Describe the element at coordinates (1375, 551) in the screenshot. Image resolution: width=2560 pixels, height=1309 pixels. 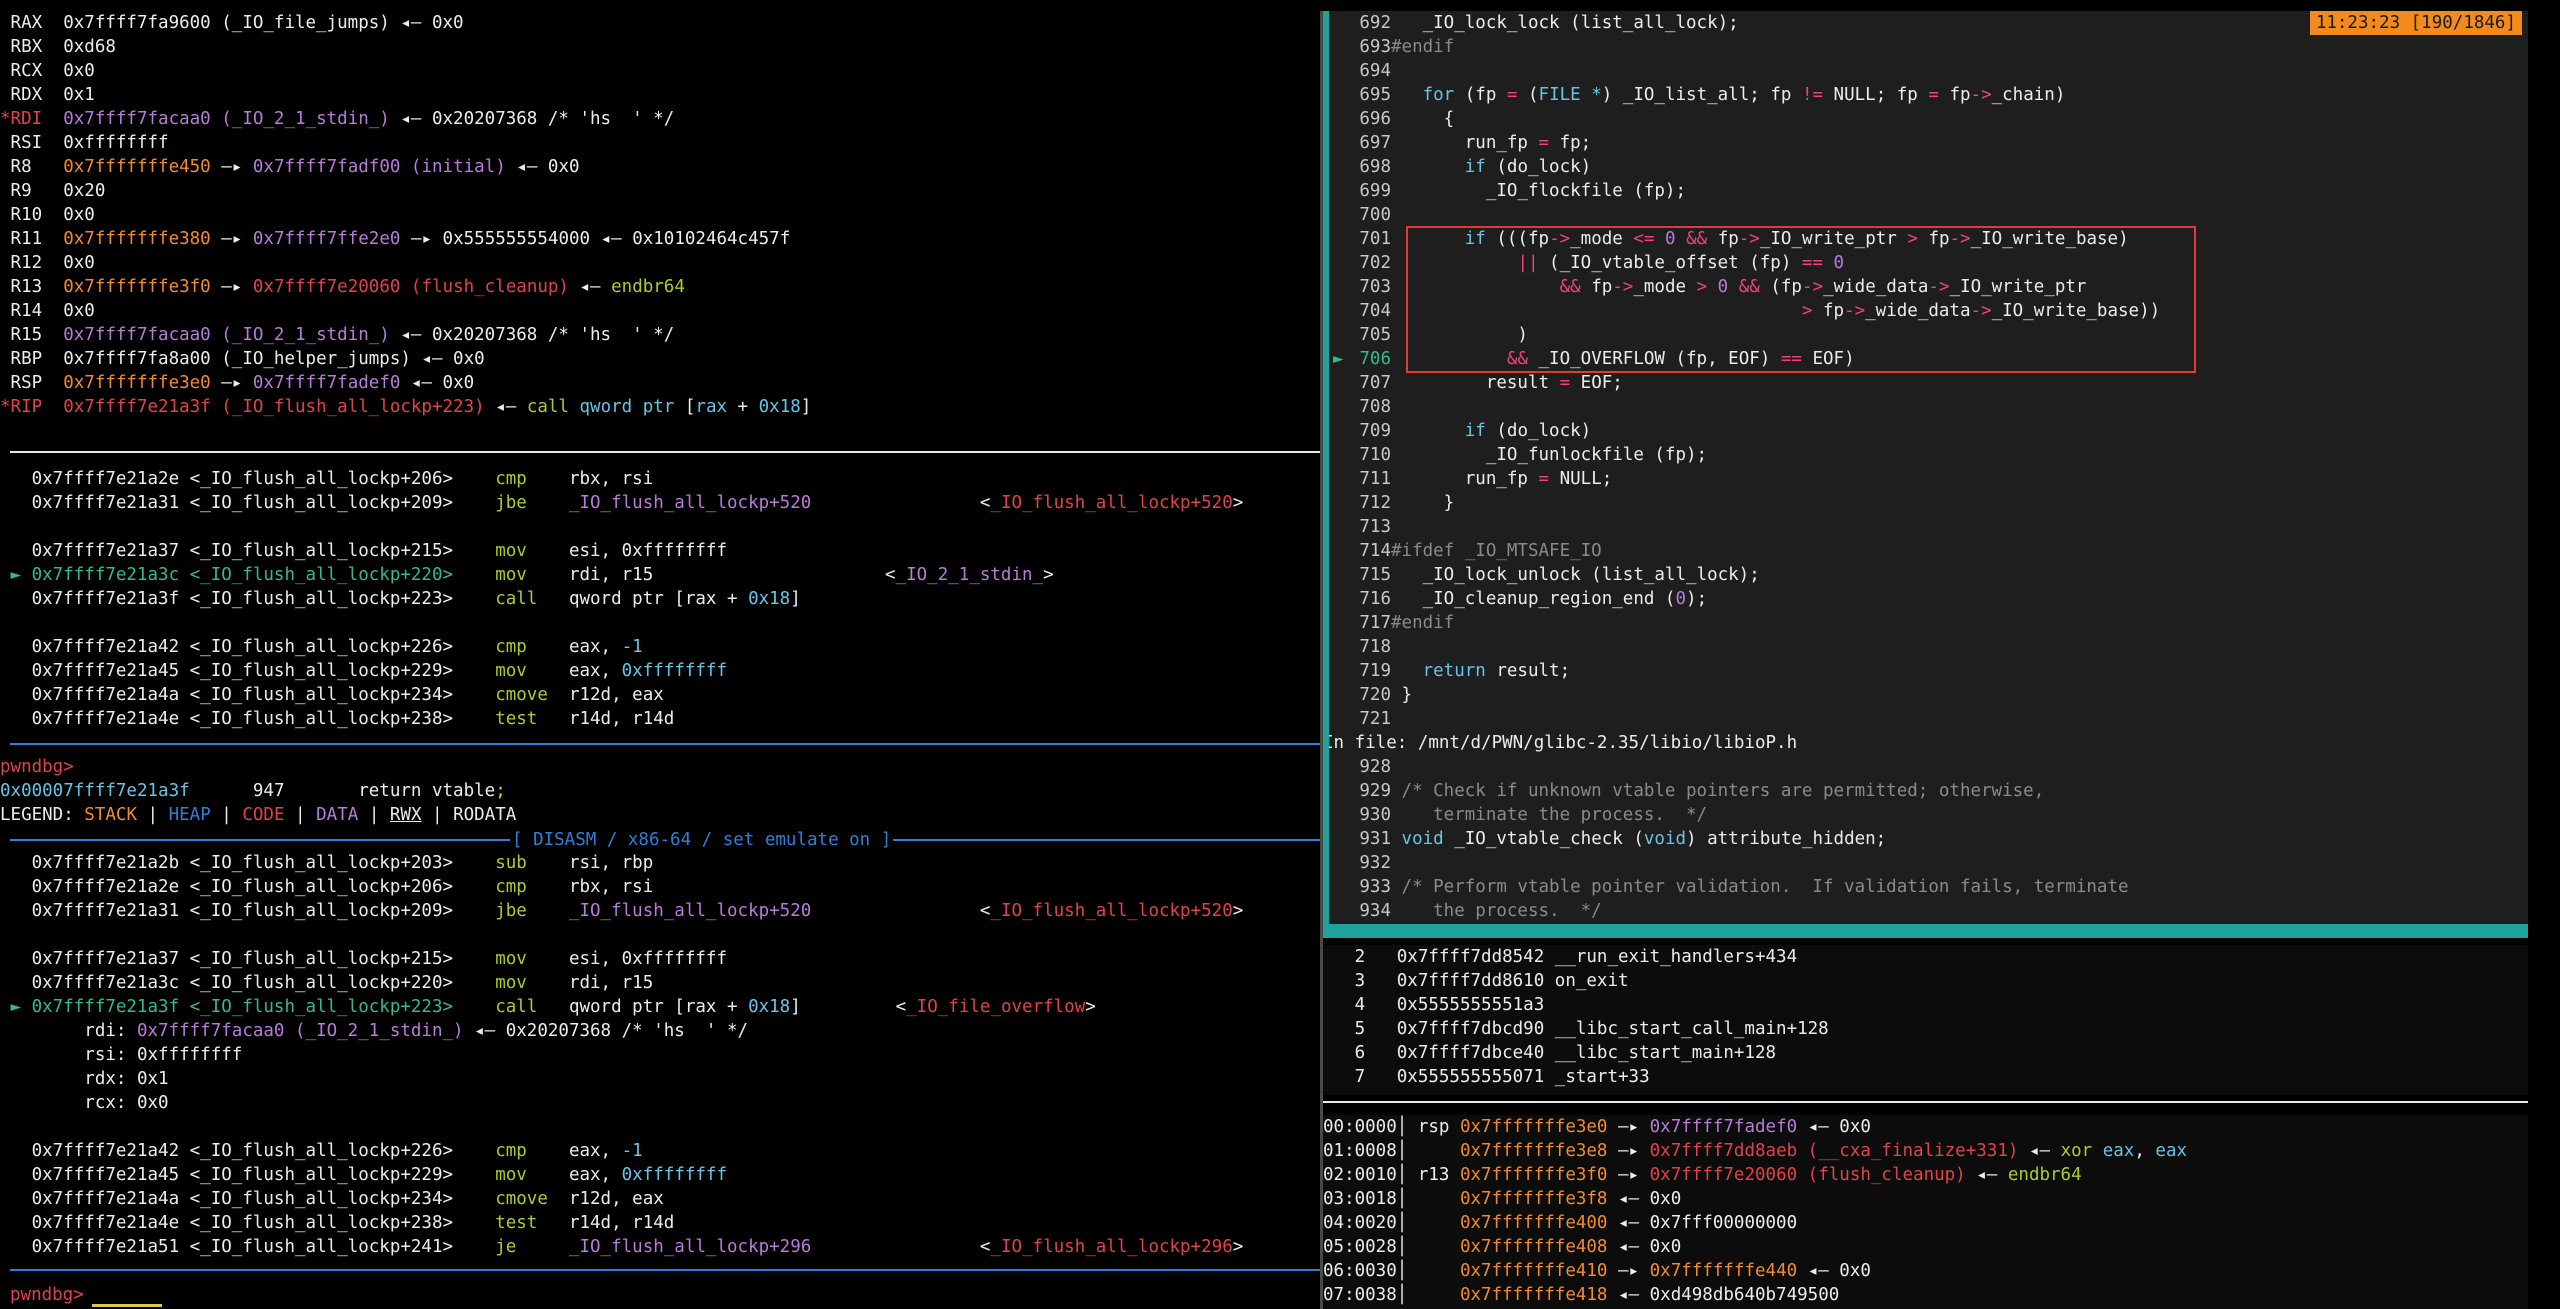
I see `line-number: 714` at that location.